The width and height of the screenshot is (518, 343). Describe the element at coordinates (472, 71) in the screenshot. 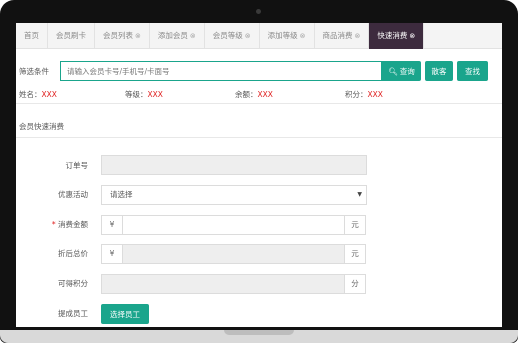

I see `find-button: 查找` at that location.